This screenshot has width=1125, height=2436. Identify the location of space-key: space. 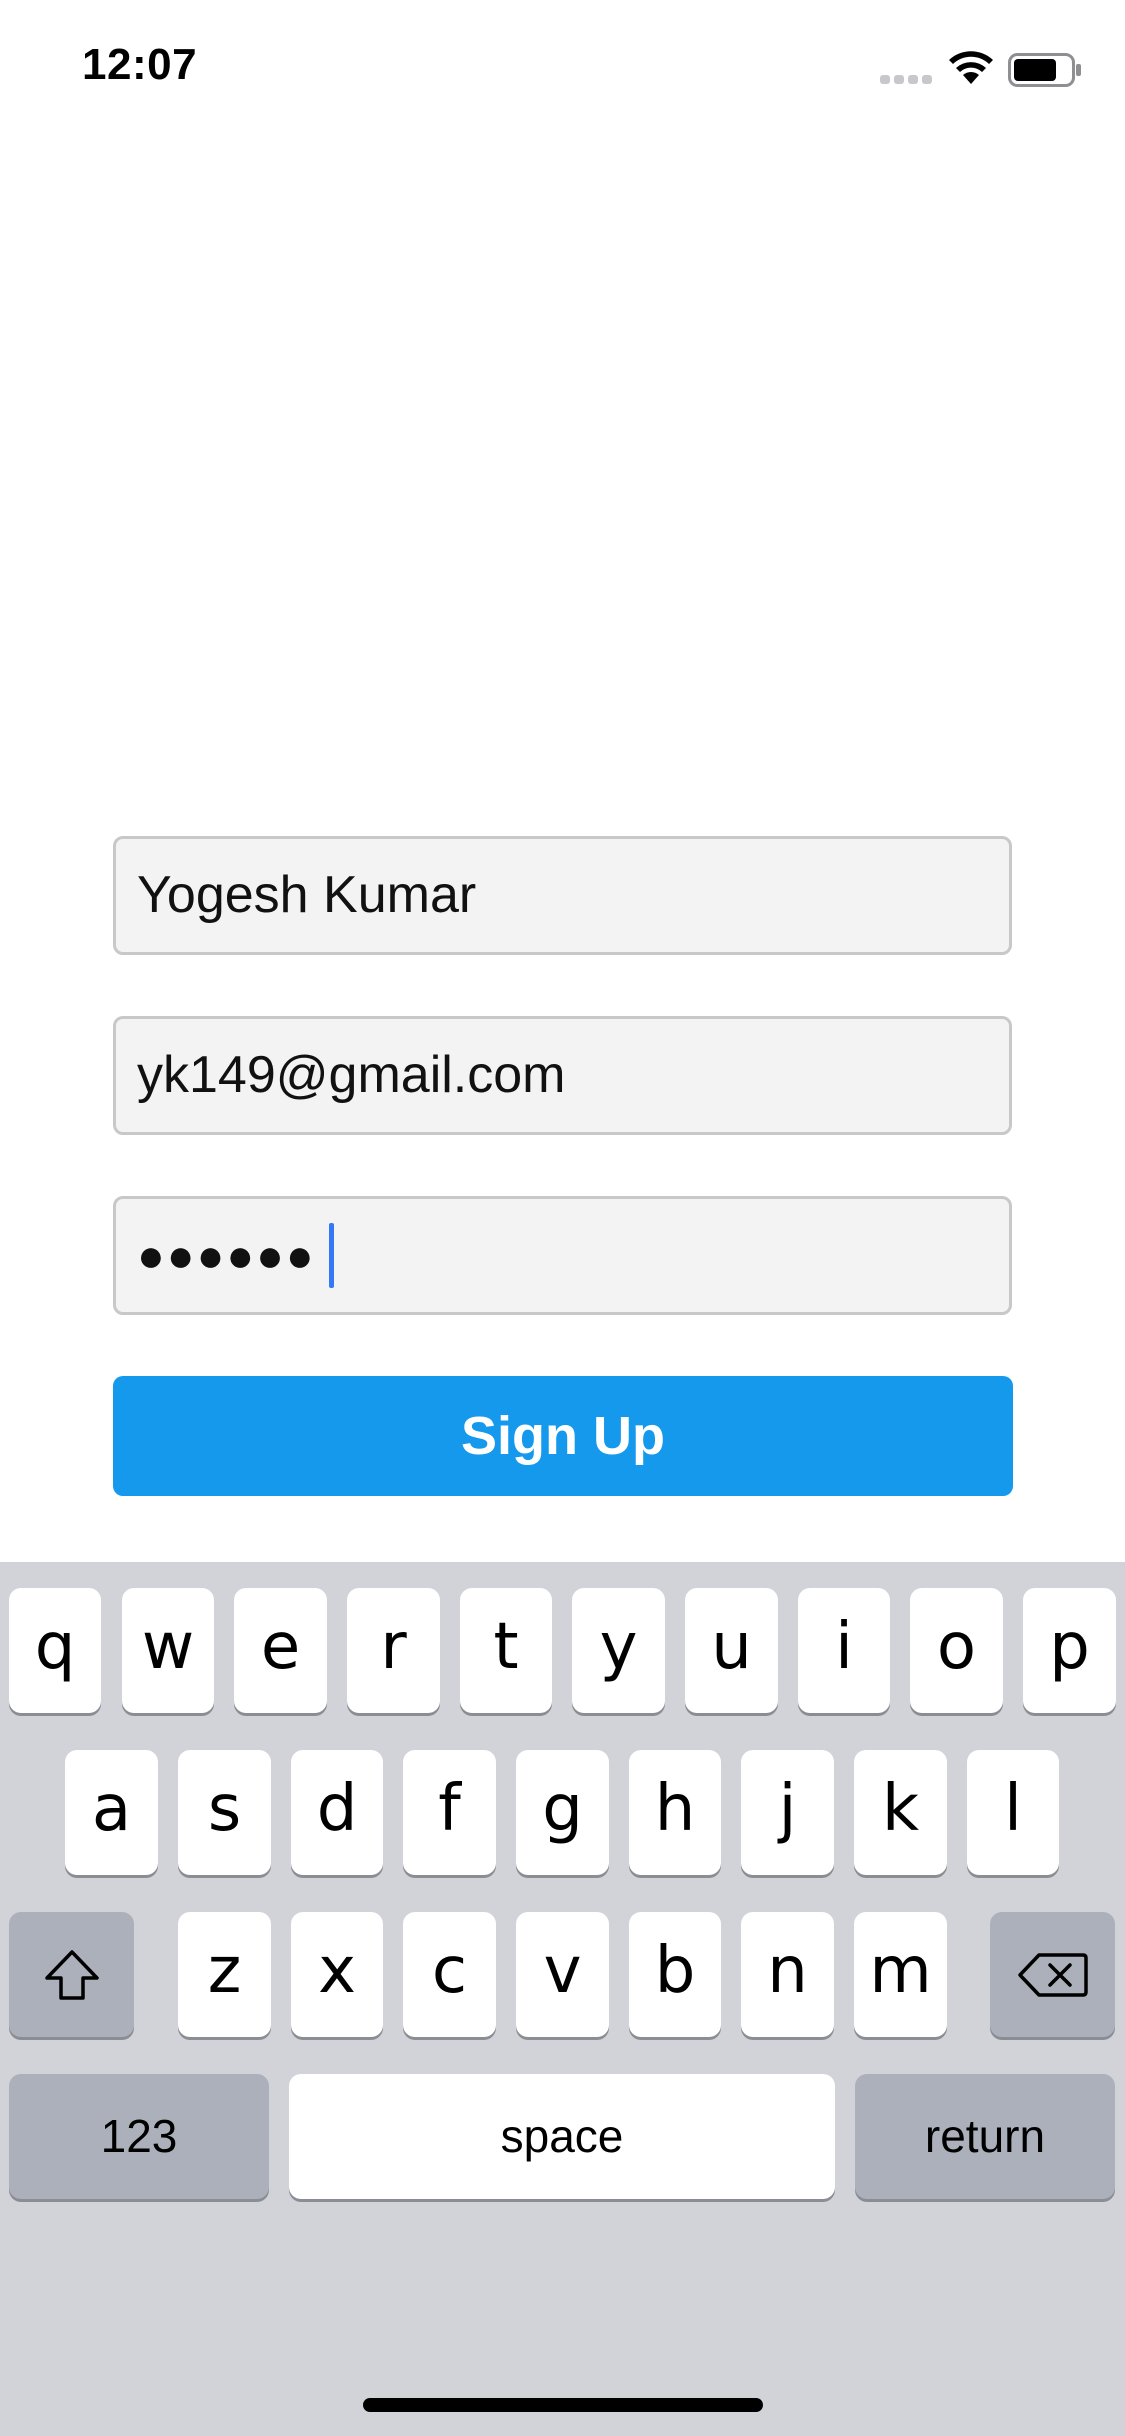
(562, 2136).